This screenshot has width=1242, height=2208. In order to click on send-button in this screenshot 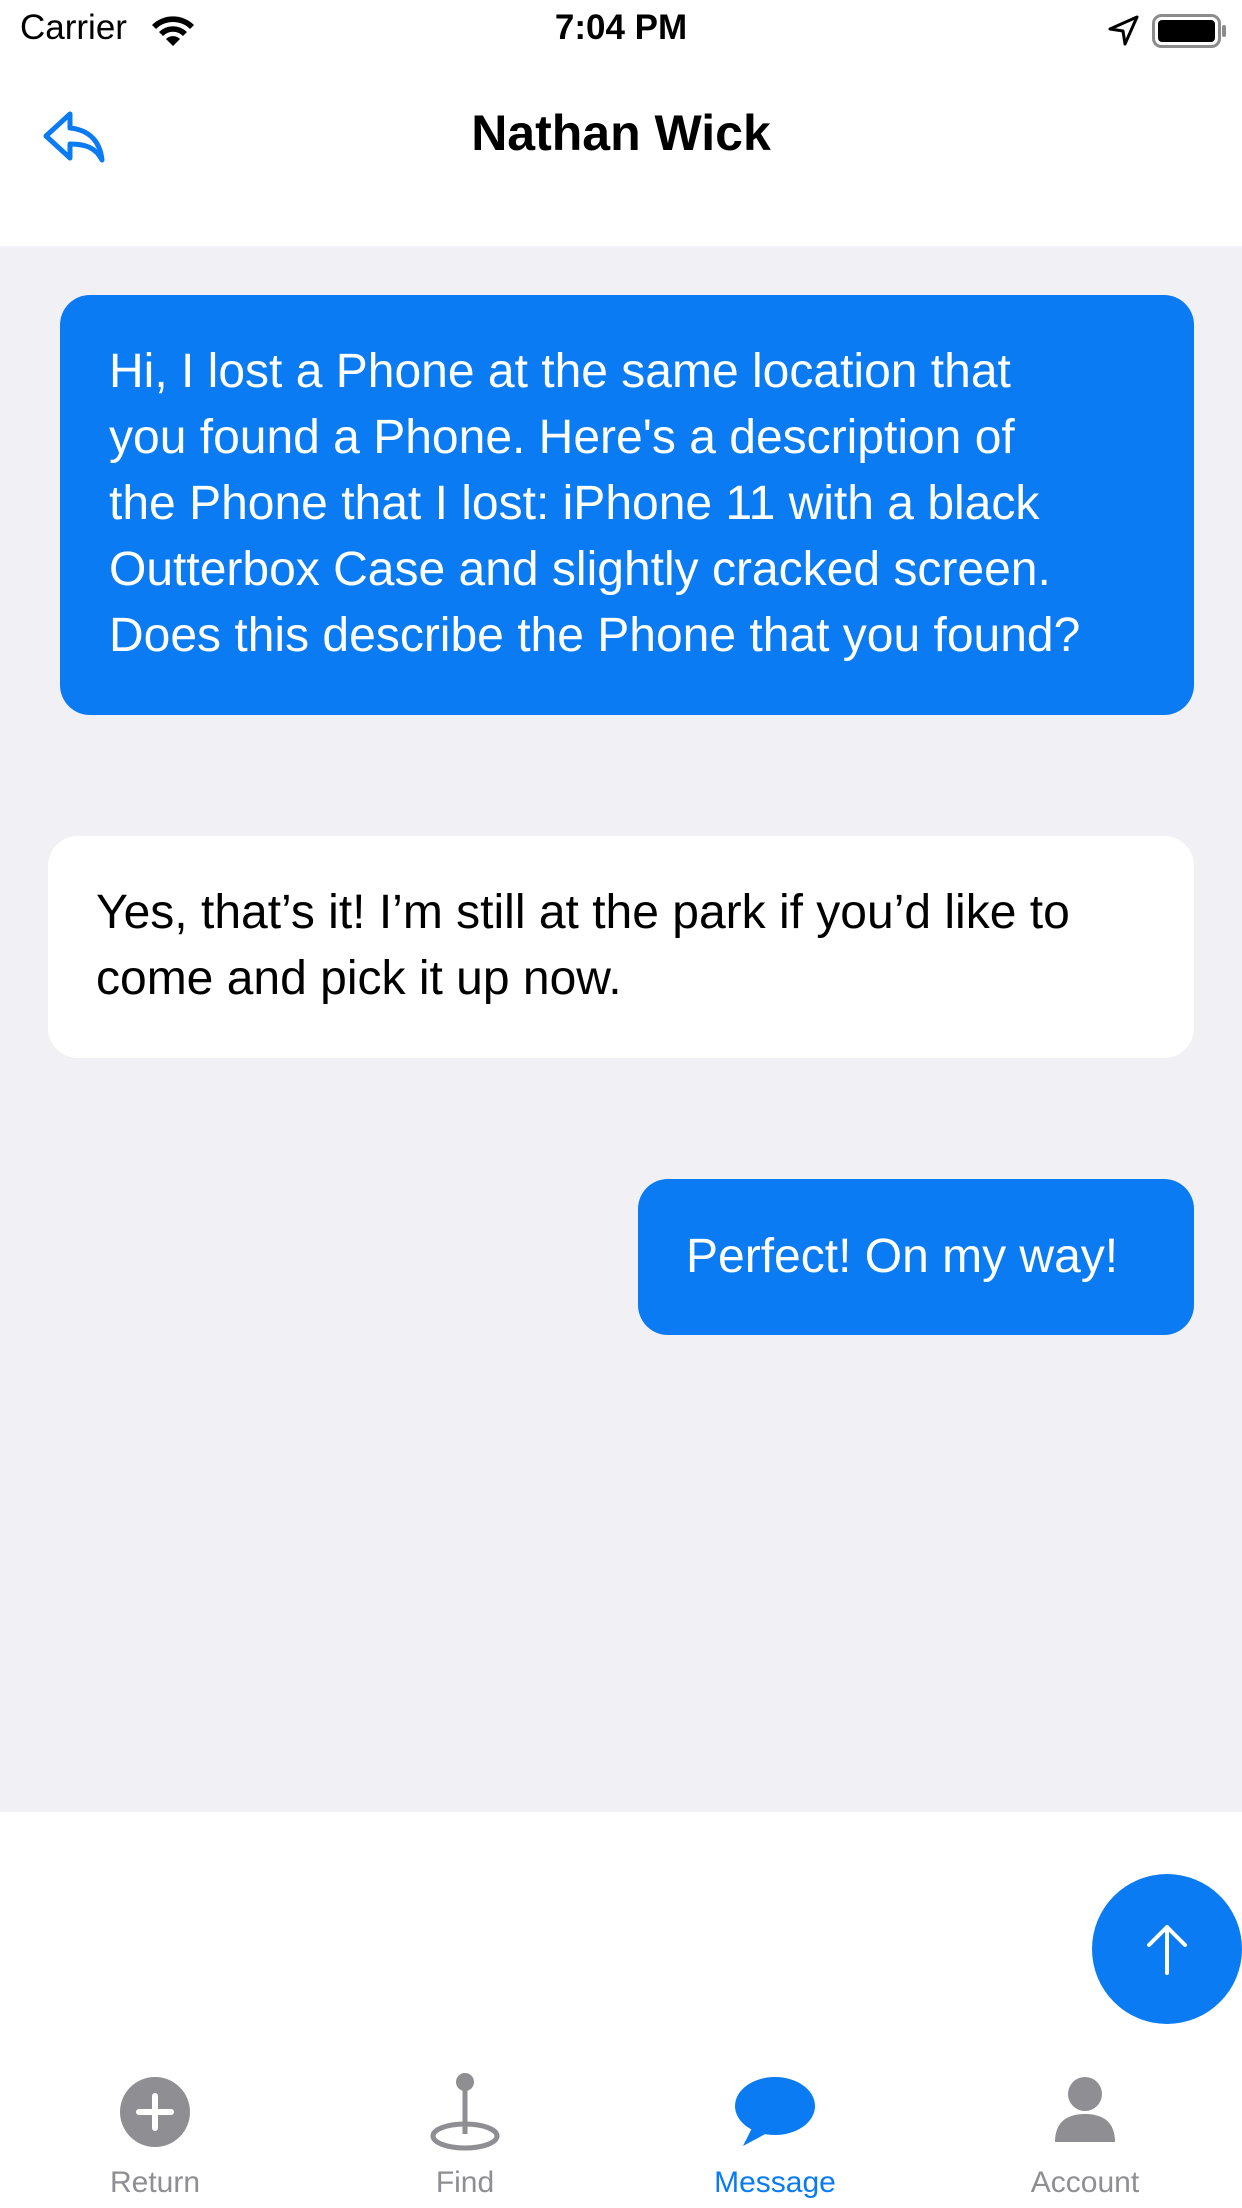, I will do `click(1167, 1949)`.